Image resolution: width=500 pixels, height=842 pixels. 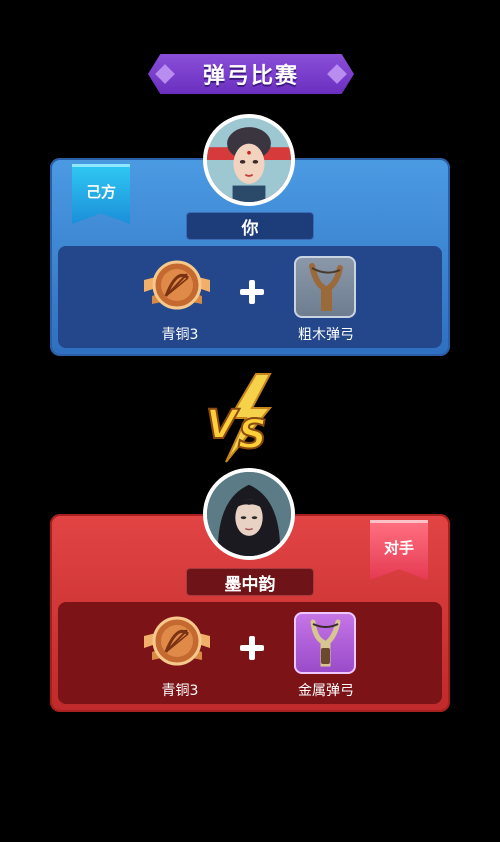 I want to click on opponent-side-label: 对手, so click(x=398, y=548).